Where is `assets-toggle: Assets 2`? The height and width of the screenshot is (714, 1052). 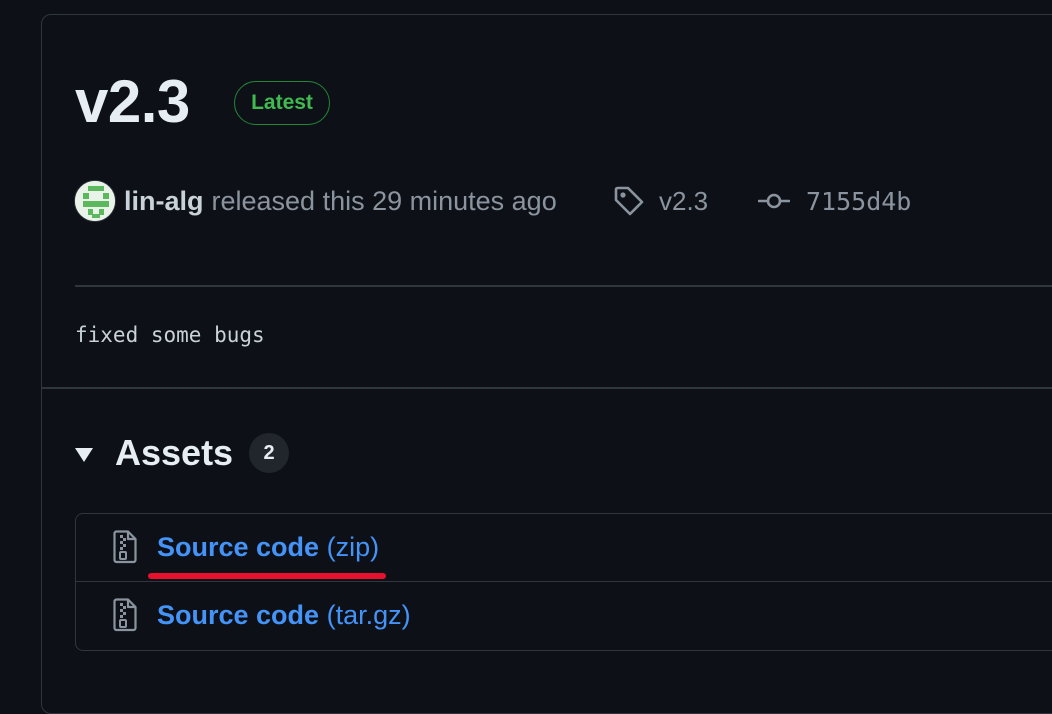 assets-toggle: Assets 2 is located at coordinates (182, 453).